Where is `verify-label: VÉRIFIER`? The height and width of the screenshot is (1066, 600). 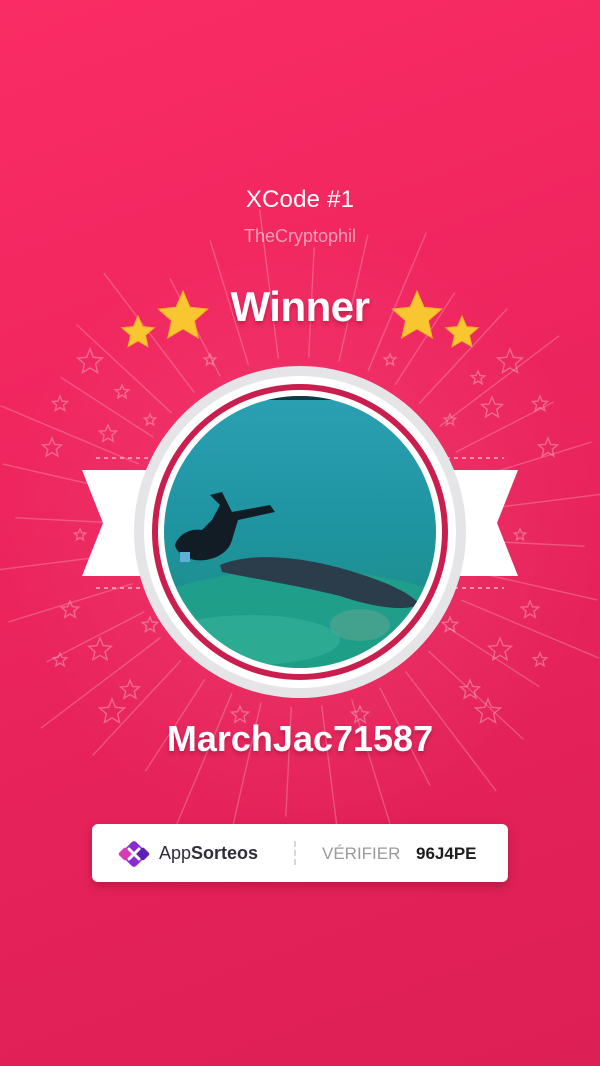 verify-label: VÉRIFIER is located at coordinates (361, 853).